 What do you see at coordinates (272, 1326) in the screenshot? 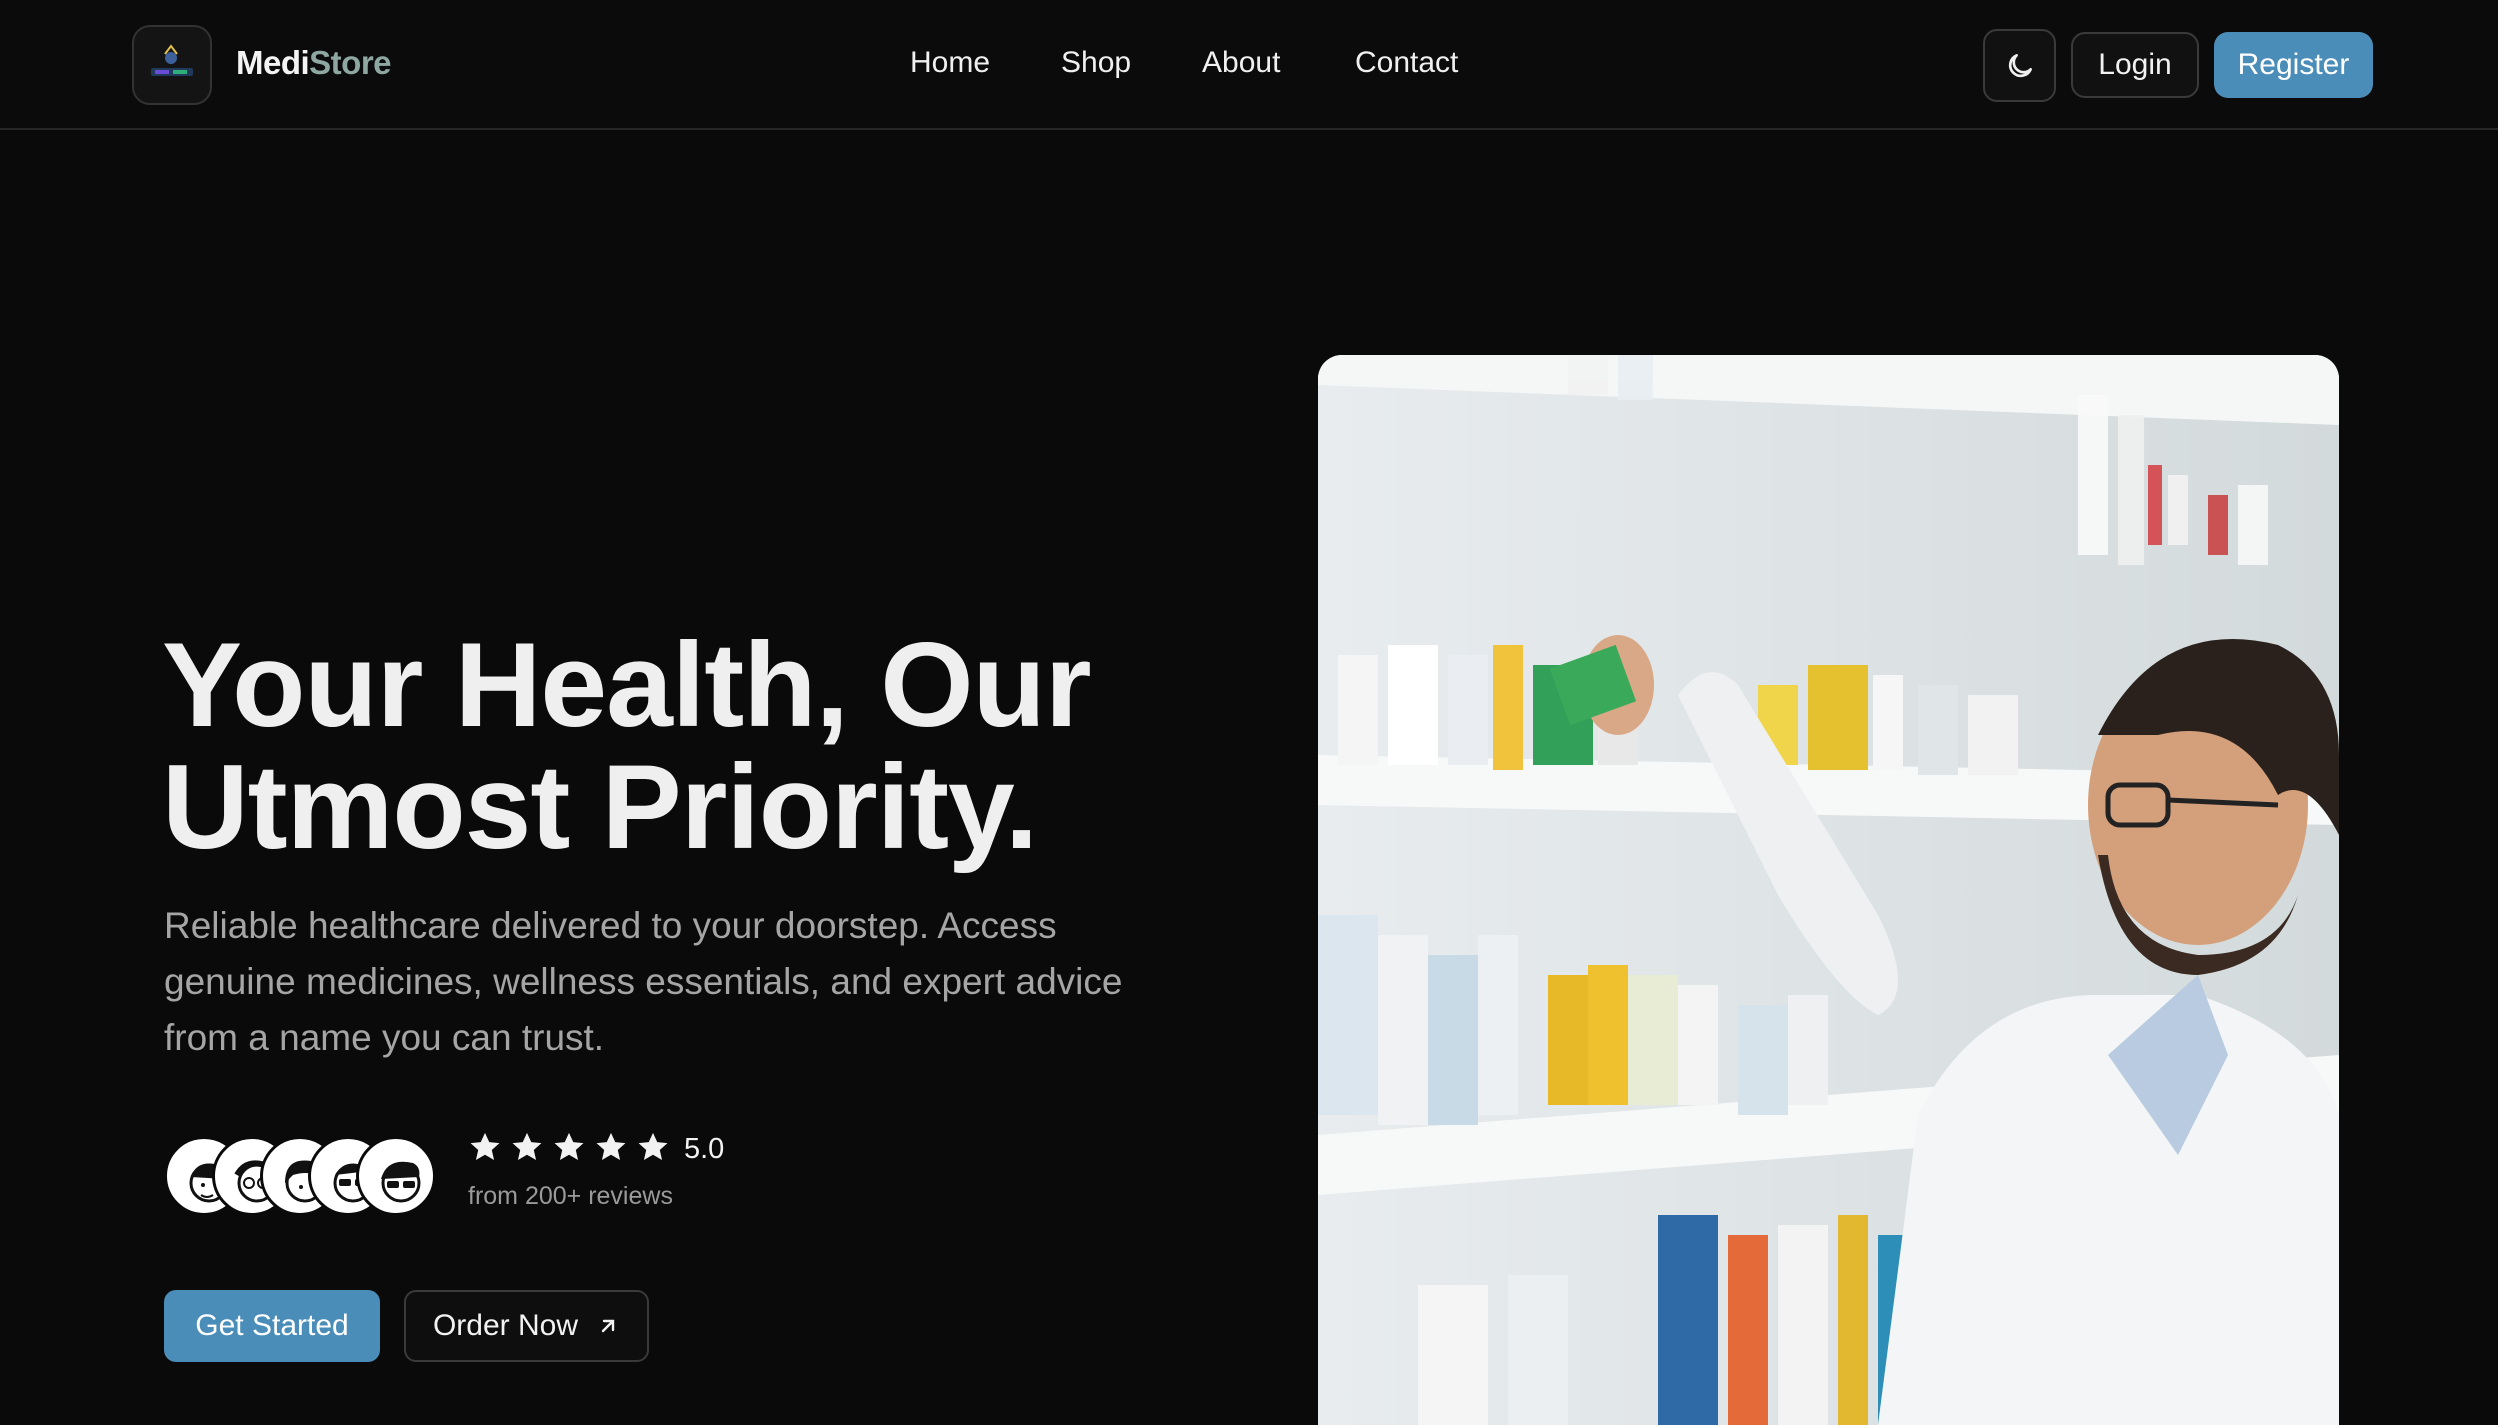
I see `get-started-button: Get Started` at bounding box center [272, 1326].